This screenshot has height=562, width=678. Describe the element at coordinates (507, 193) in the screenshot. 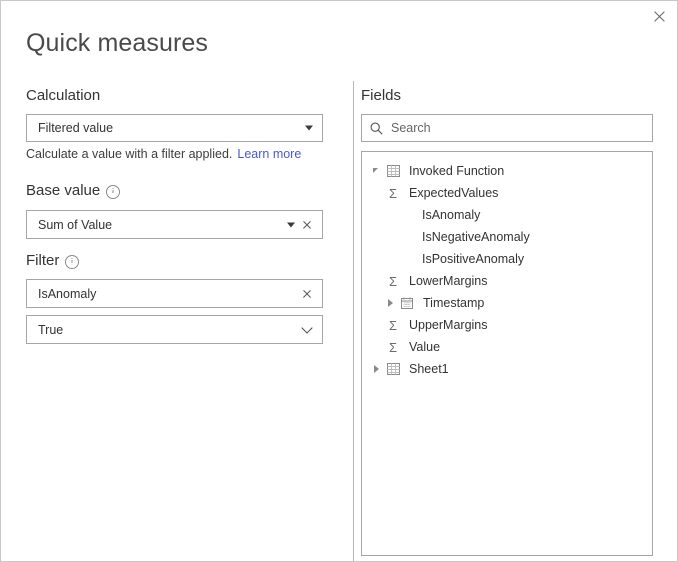

I see `tree-item-expectedvalues: Σ ExpectedValues` at that location.